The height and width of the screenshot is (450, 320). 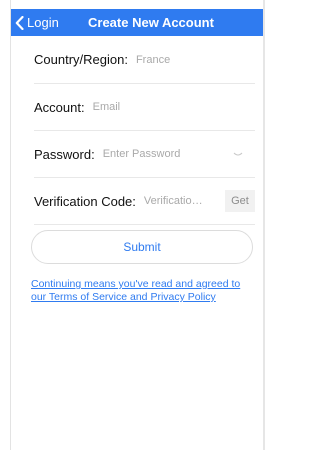 I want to click on left-panel-edge, so click(x=5, y=225).